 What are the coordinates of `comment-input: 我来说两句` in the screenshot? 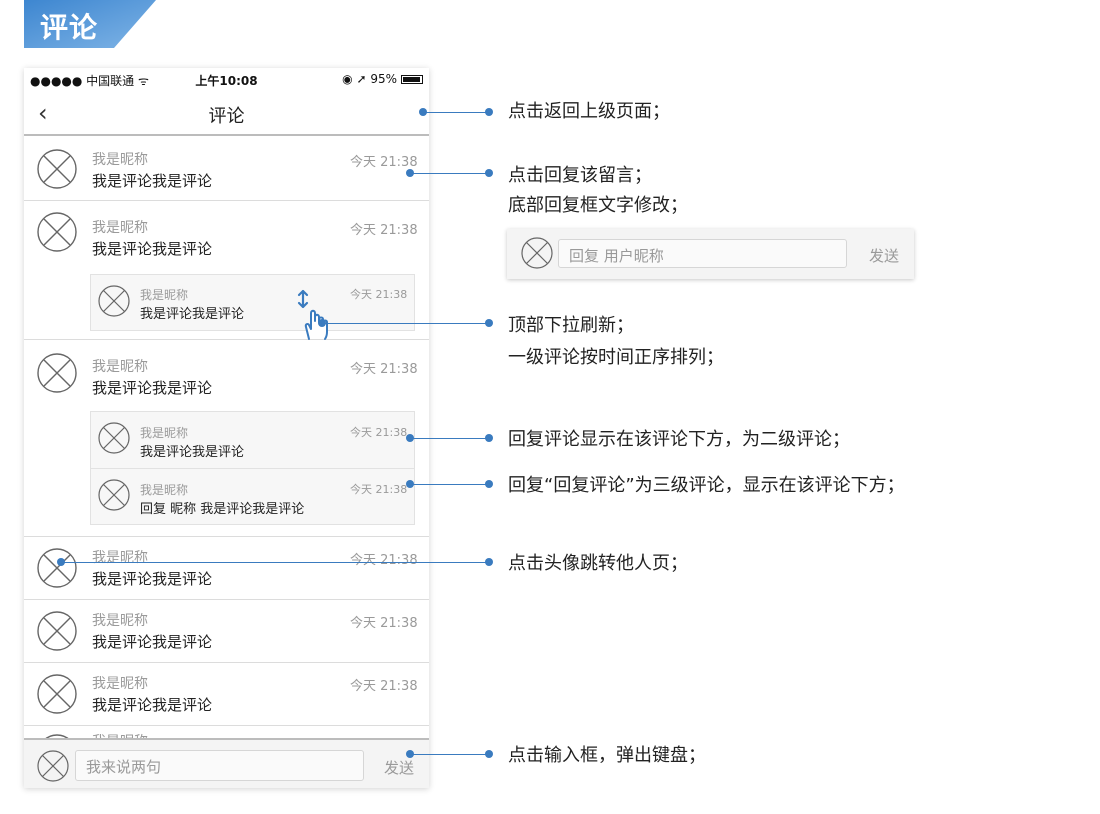 It's located at (219, 765).